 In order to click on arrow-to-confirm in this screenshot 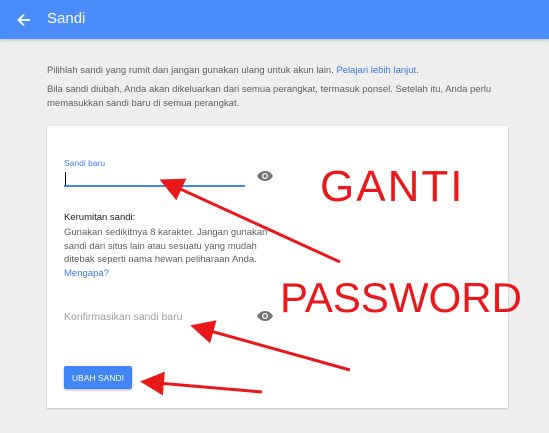, I will do `click(270, 346)`.